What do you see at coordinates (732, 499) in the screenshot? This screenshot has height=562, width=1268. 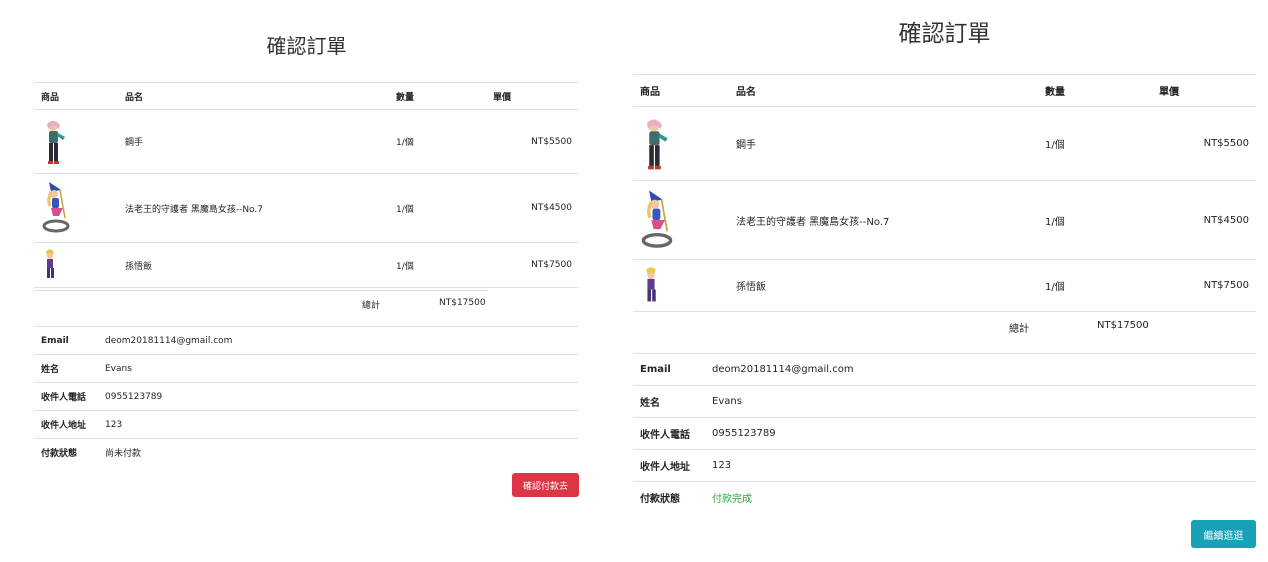 I see `payment-status-value: 付款完成` at bounding box center [732, 499].